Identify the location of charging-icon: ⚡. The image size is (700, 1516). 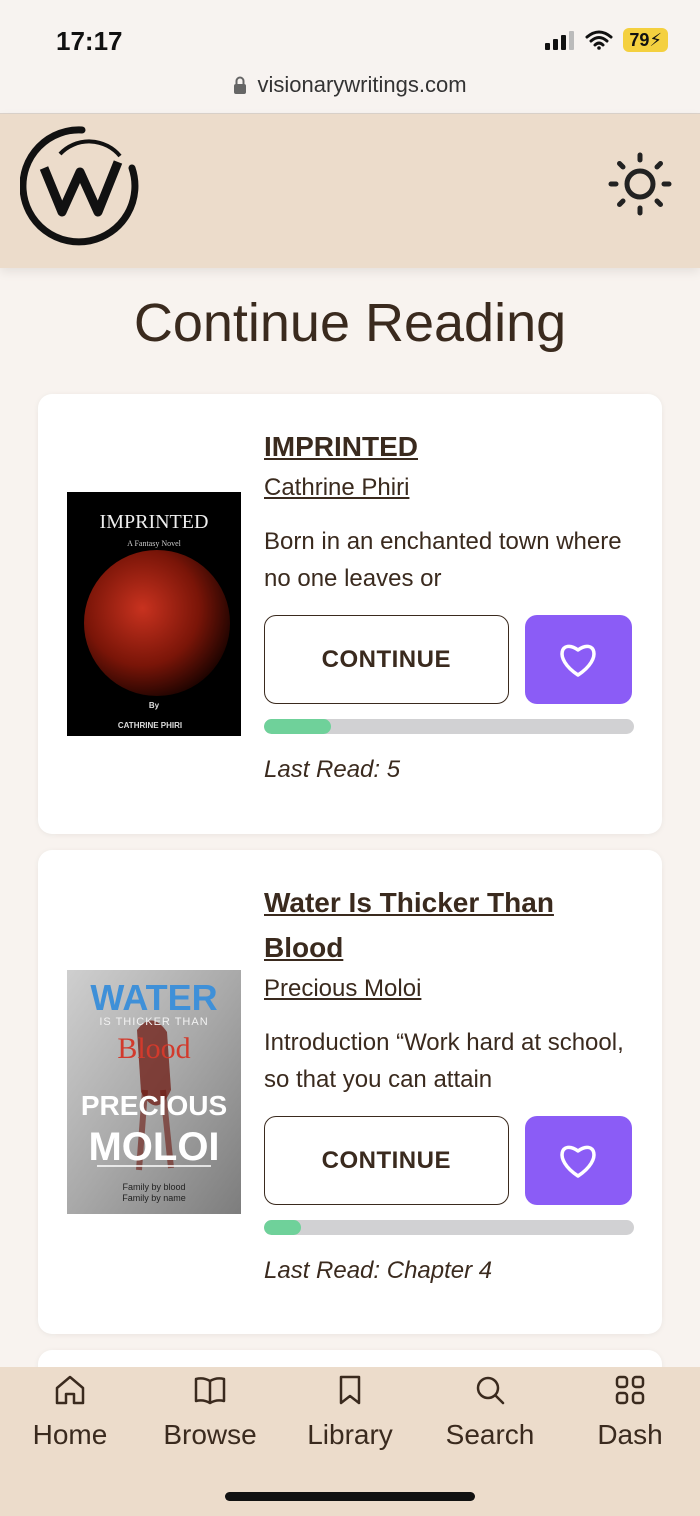
(655, 40).